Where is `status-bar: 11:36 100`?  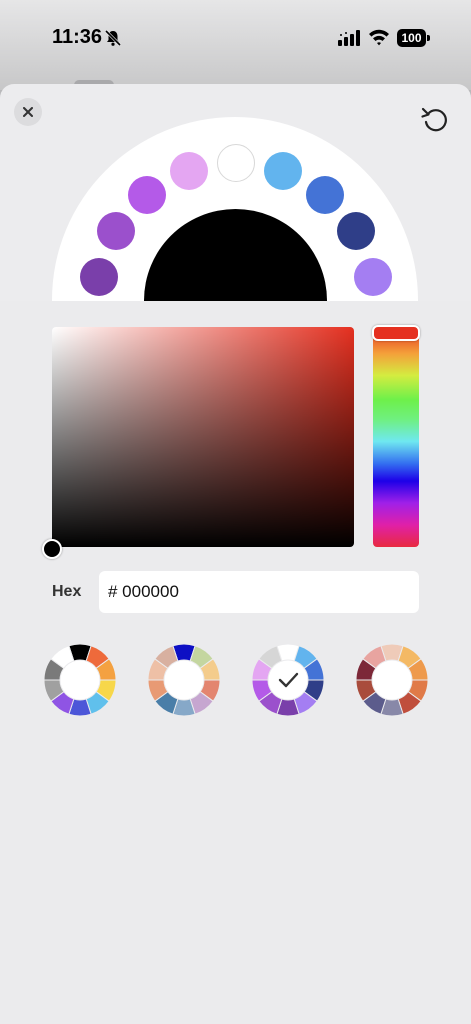 status-bar: 11:36 100 is located at coordinates (235, 39).